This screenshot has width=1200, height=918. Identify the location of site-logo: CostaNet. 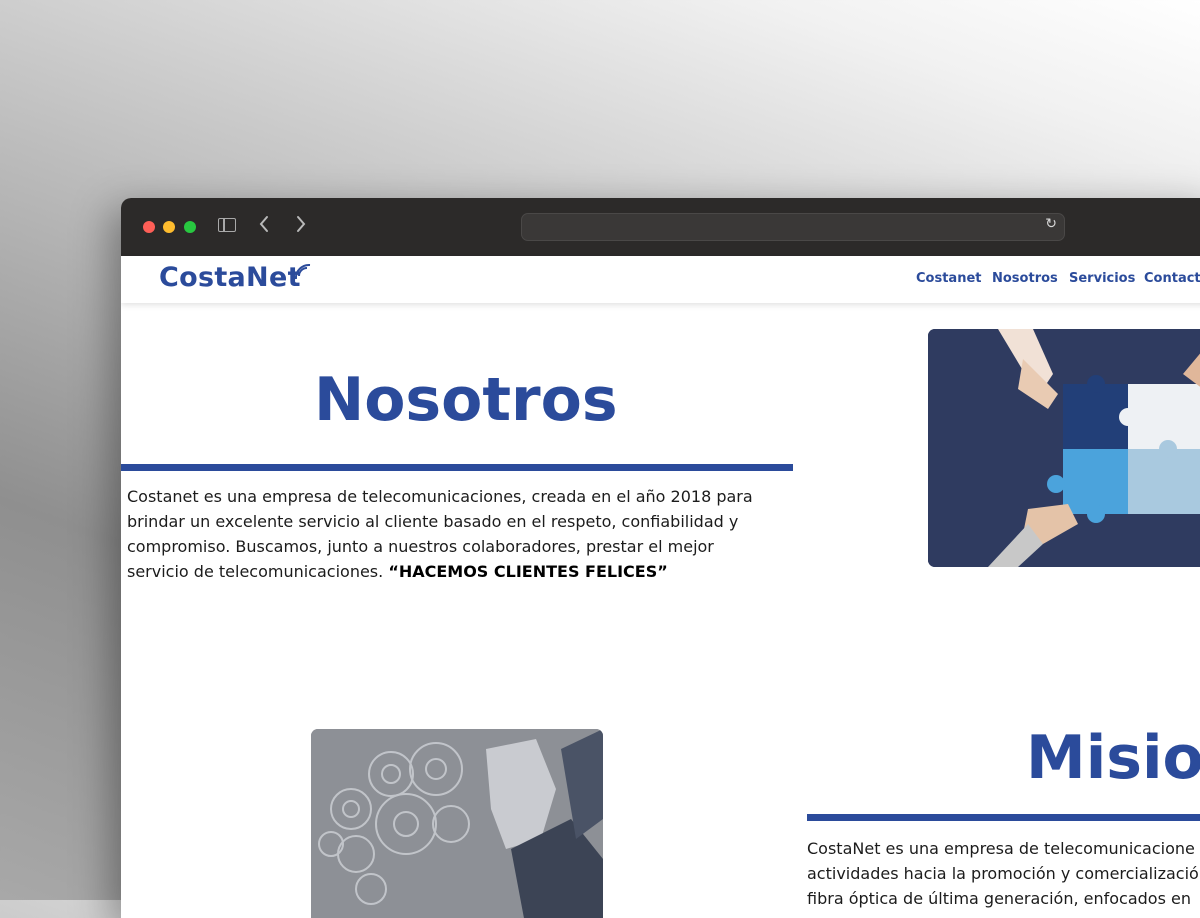
(230, 277).